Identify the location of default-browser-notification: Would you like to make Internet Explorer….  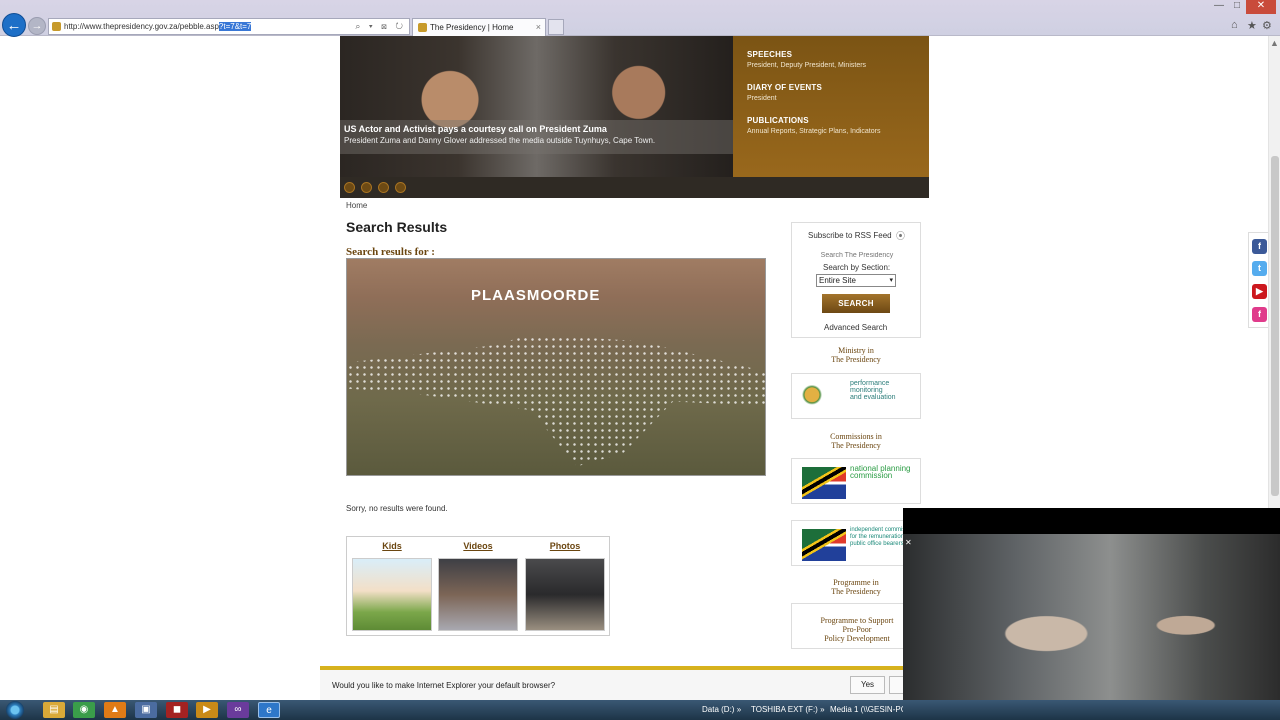
(611, 683).